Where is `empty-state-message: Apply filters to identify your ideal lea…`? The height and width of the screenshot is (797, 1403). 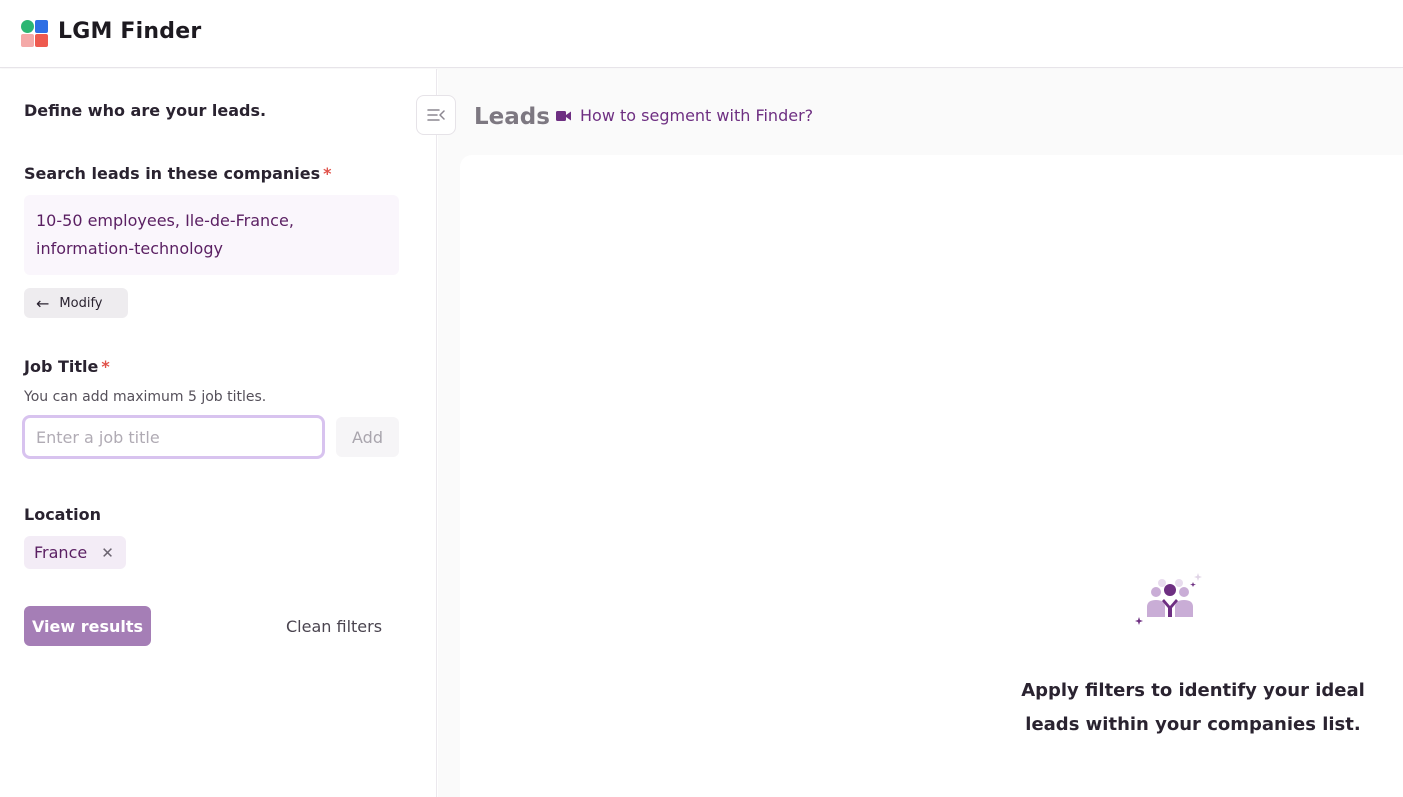 empty-state-message: Apply filters to identify your ideal lea… is located at coordinates (1193, 707).